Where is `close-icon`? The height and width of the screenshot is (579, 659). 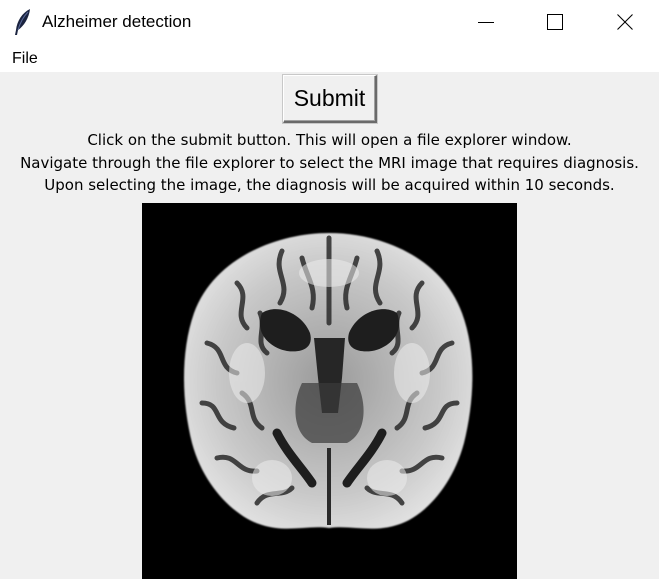
close-icon is located at coordinates (625, 22).